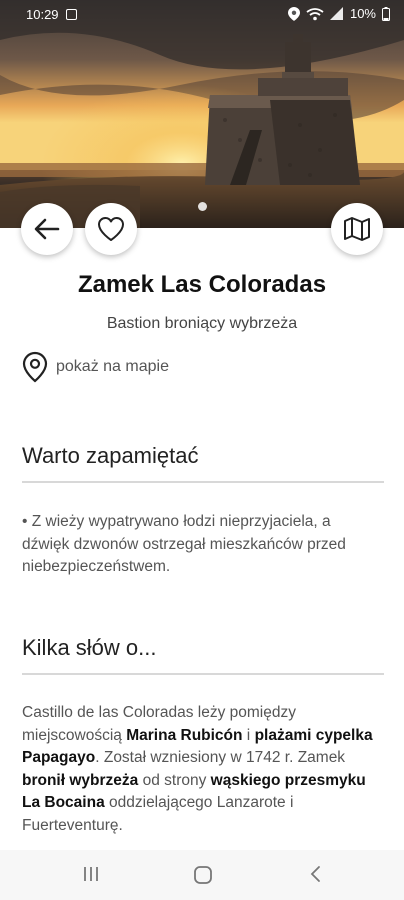 This screenshot has height=900, width=404. Describe the element at coordinates (112, 366) in the screenshot. I see `show-on-map-label: pokaż na mapie` at that location.